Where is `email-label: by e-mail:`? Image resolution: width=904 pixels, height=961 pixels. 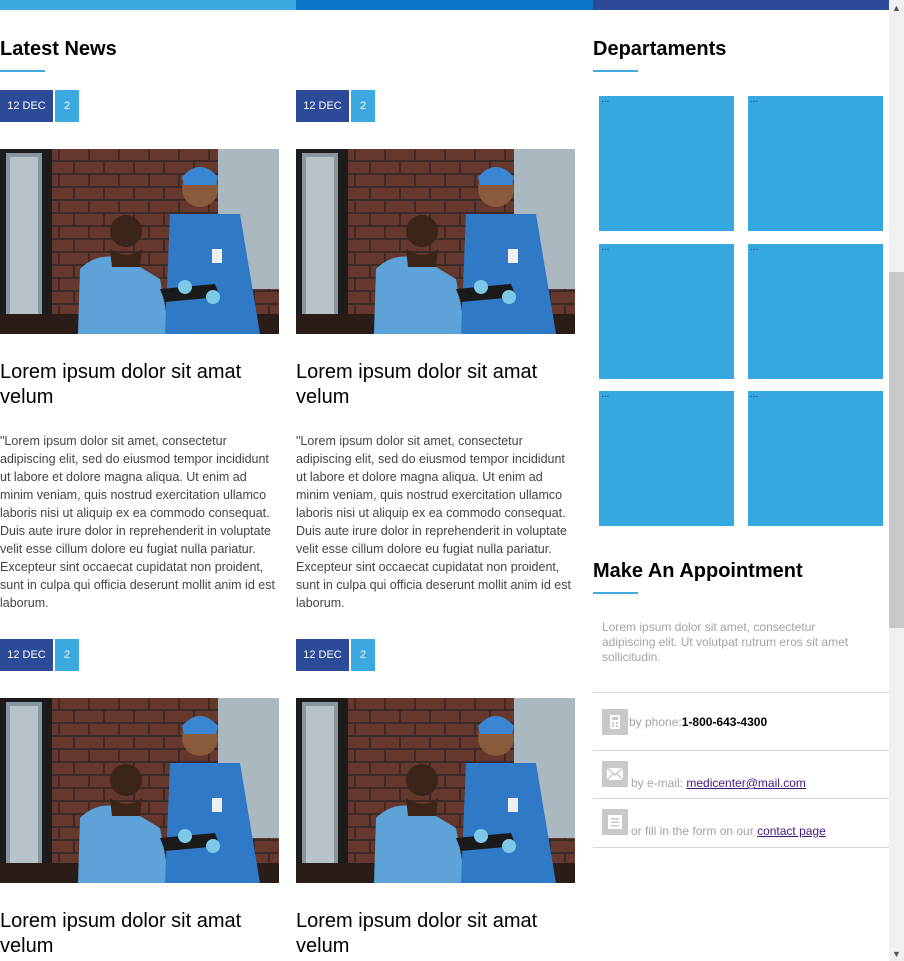
email-label: by e-mail: is located at coordinates (657, 783).